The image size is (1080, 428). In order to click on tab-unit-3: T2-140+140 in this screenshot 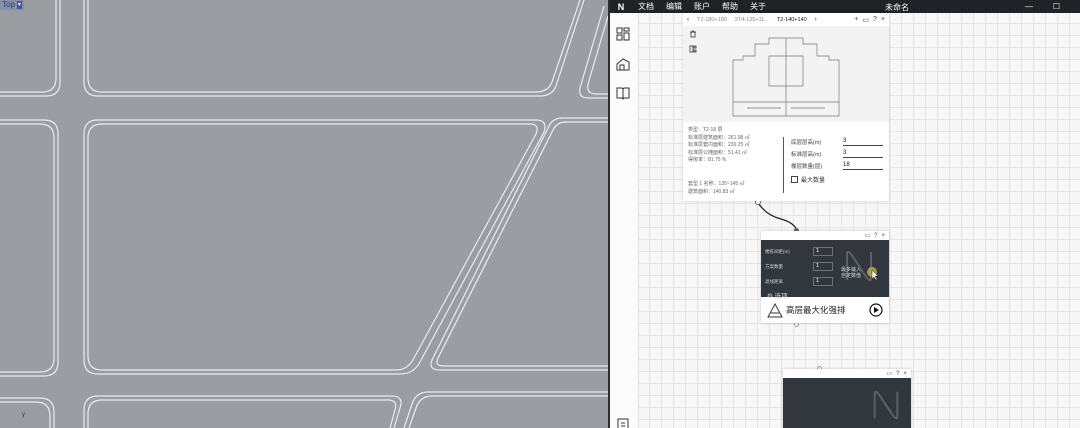, I will do `click(792, 20)`.